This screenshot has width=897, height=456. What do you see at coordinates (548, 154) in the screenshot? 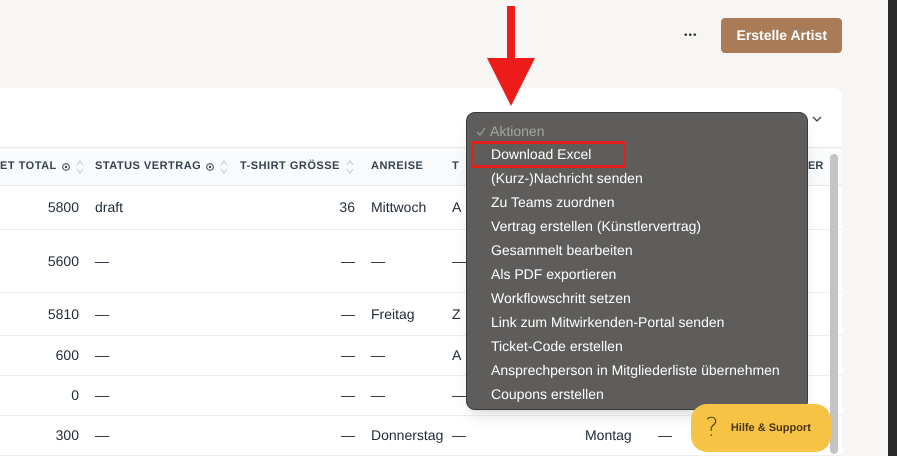
I see `menu-item: Download Excel` at bounding box center [548, 154].